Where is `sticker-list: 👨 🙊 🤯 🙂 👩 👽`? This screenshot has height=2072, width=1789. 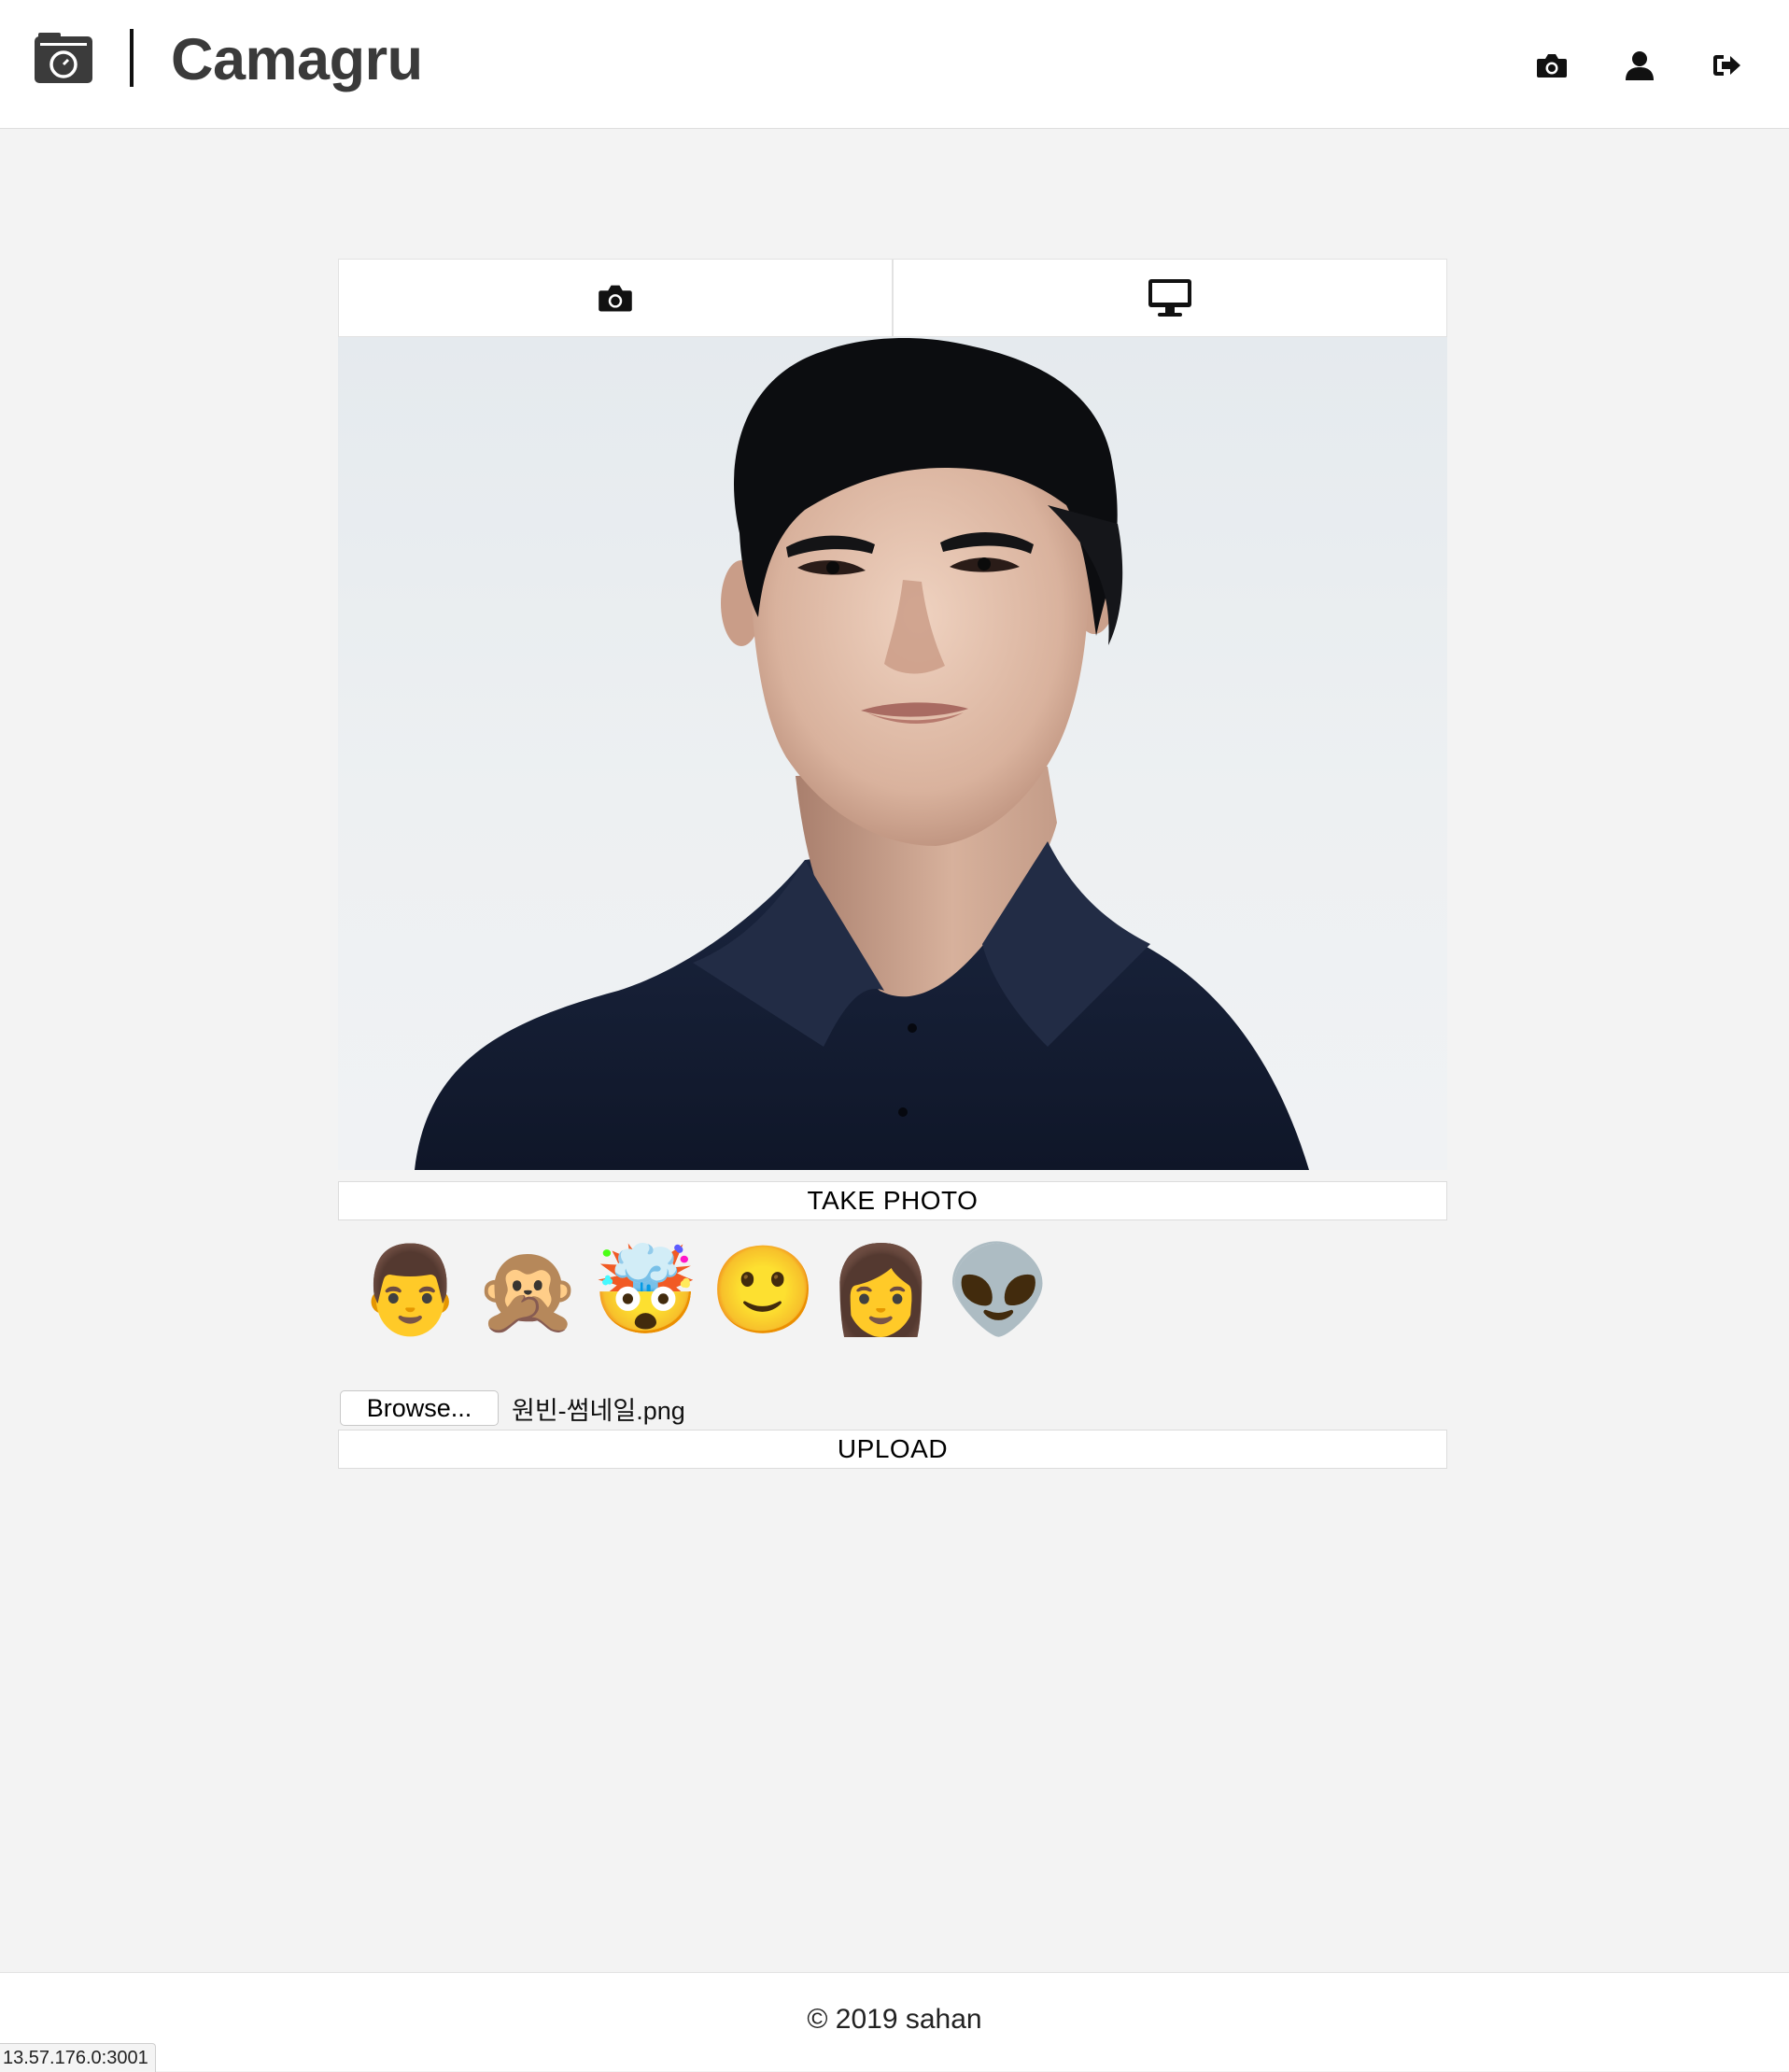
sticker-list: 👨 🙊 🤯 🙂 👩 👽 is located at coordinates (892, 1290).